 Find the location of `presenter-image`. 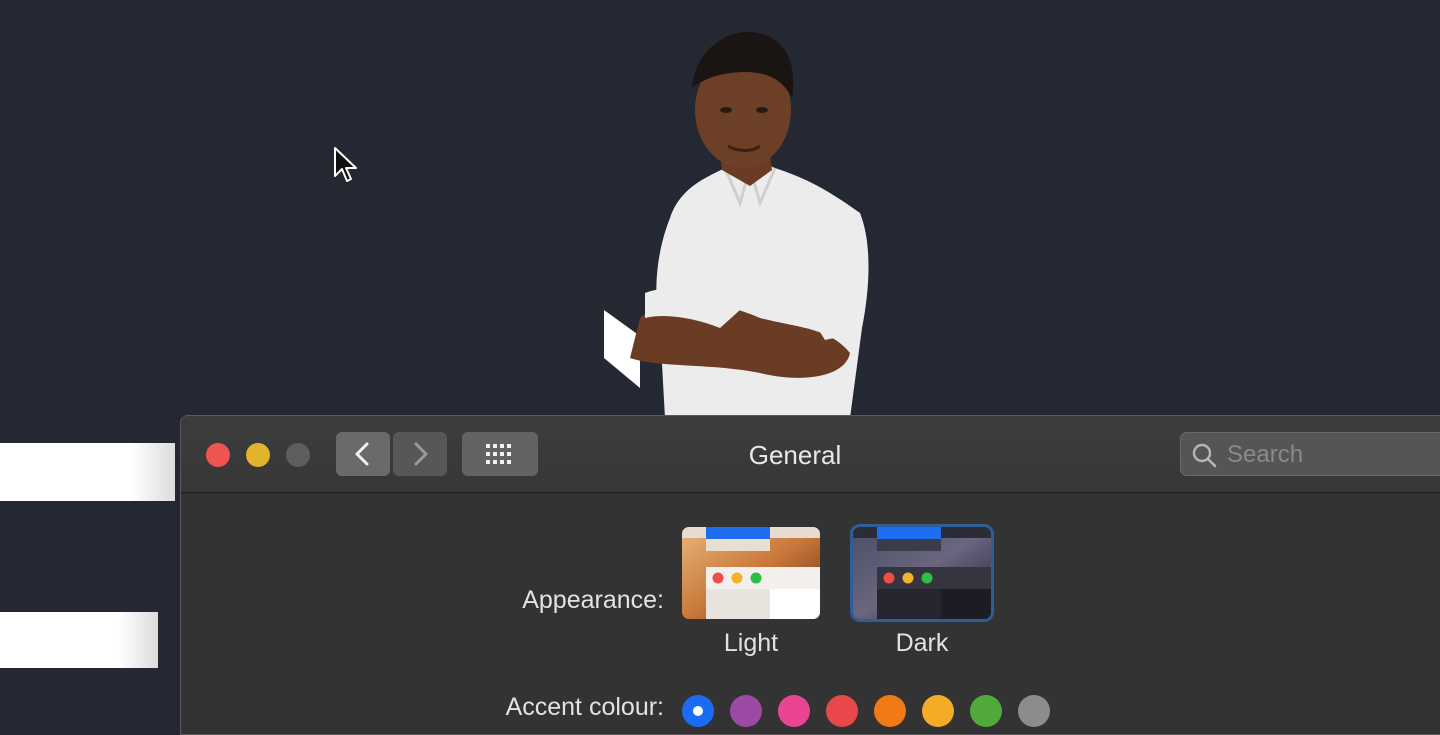

presenter-image is located at coordinates (736, 224).